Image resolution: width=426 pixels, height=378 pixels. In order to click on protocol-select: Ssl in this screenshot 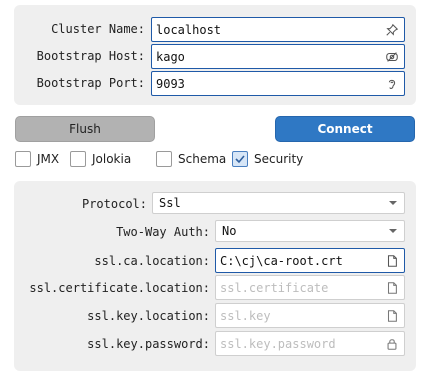, I will do `click(278, 203)`.